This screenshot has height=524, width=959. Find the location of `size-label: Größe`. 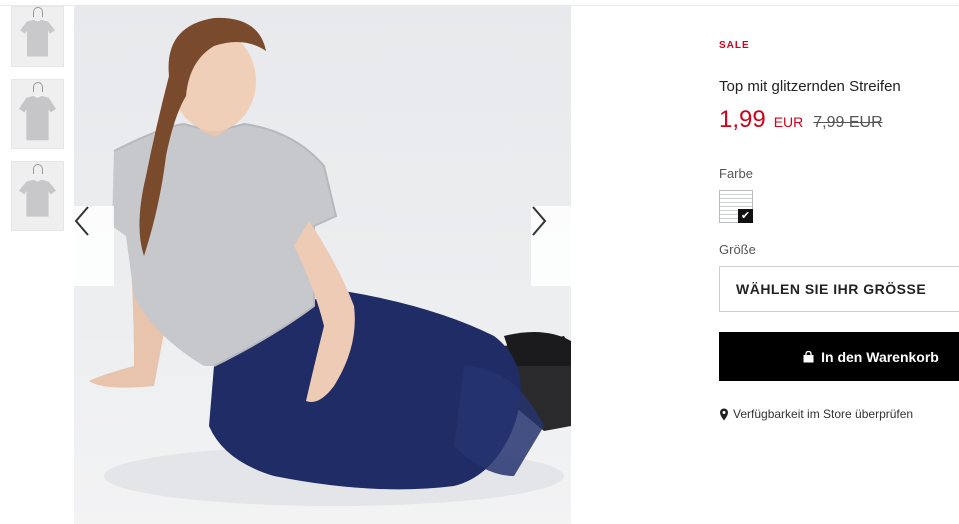

size-label: Größe is located at coordinates (737, 249).